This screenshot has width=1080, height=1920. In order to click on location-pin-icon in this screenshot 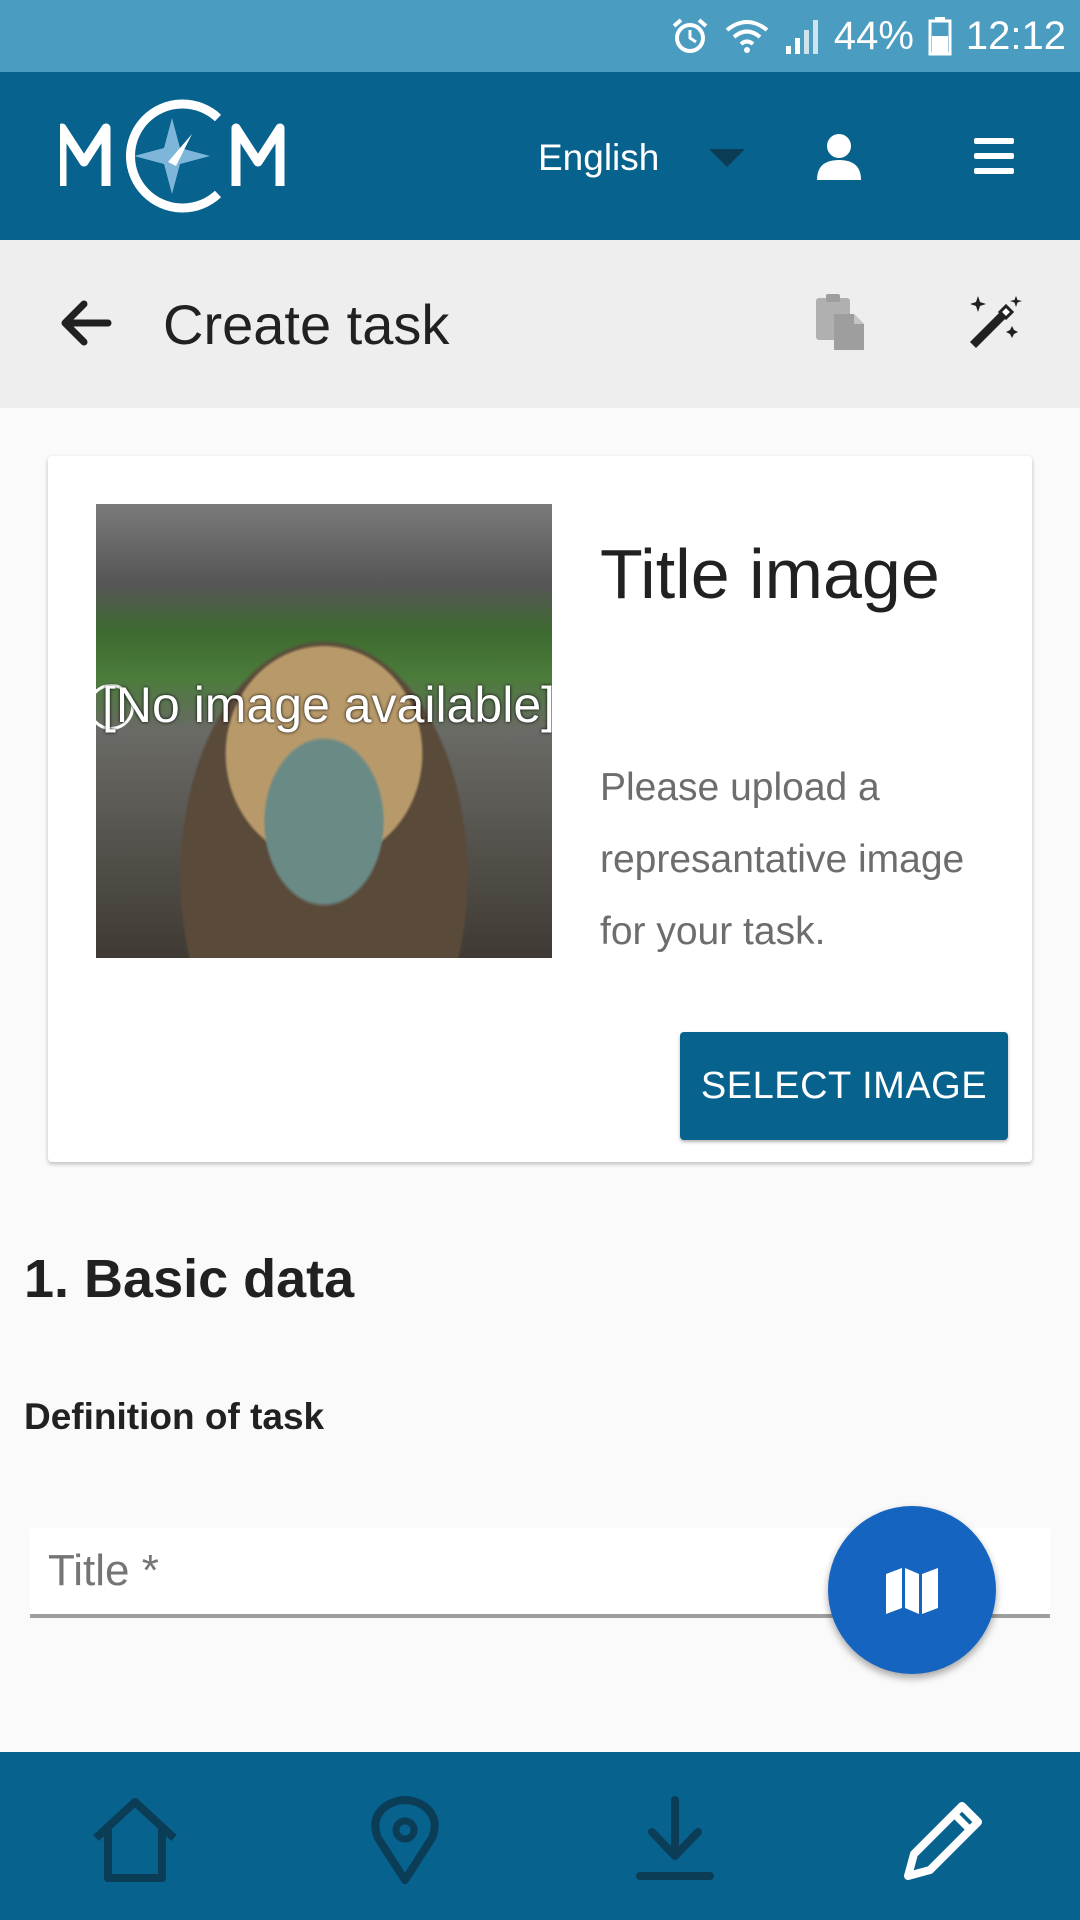, I will do `click(405, 1839)`.